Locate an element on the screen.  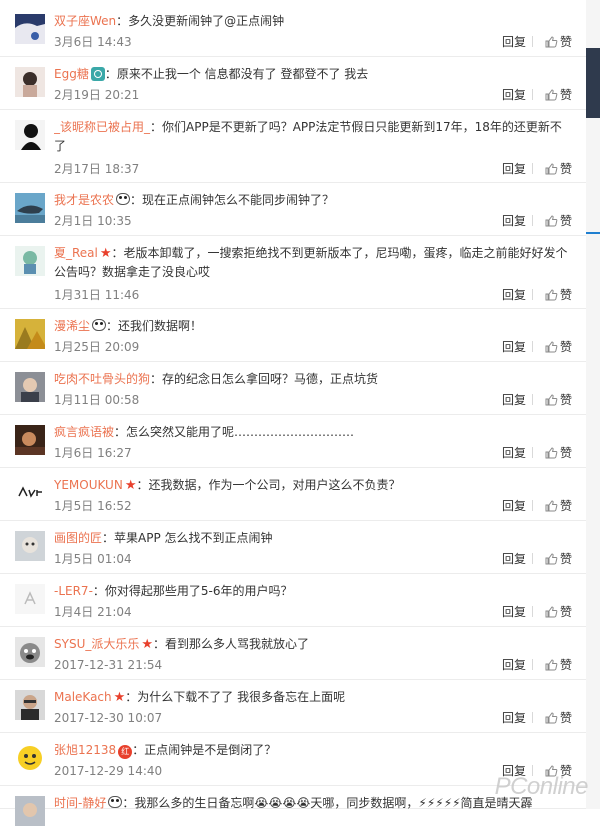
username-link: SYSU_派大乐乐 is located at coordinates (96, 644).